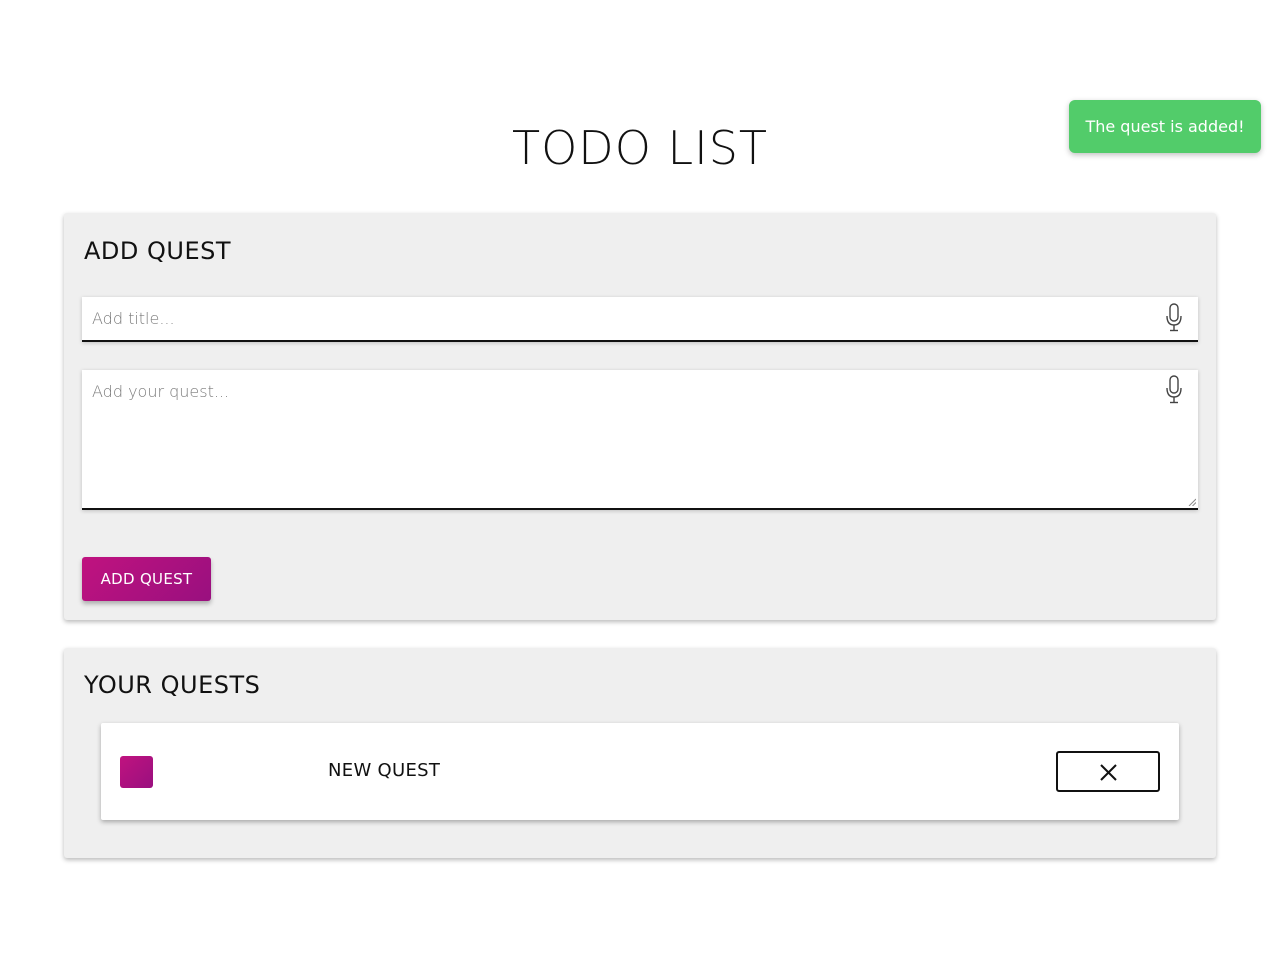  I want to click on your-quests-heading: YOUR QUESTS, so click(172, 685).